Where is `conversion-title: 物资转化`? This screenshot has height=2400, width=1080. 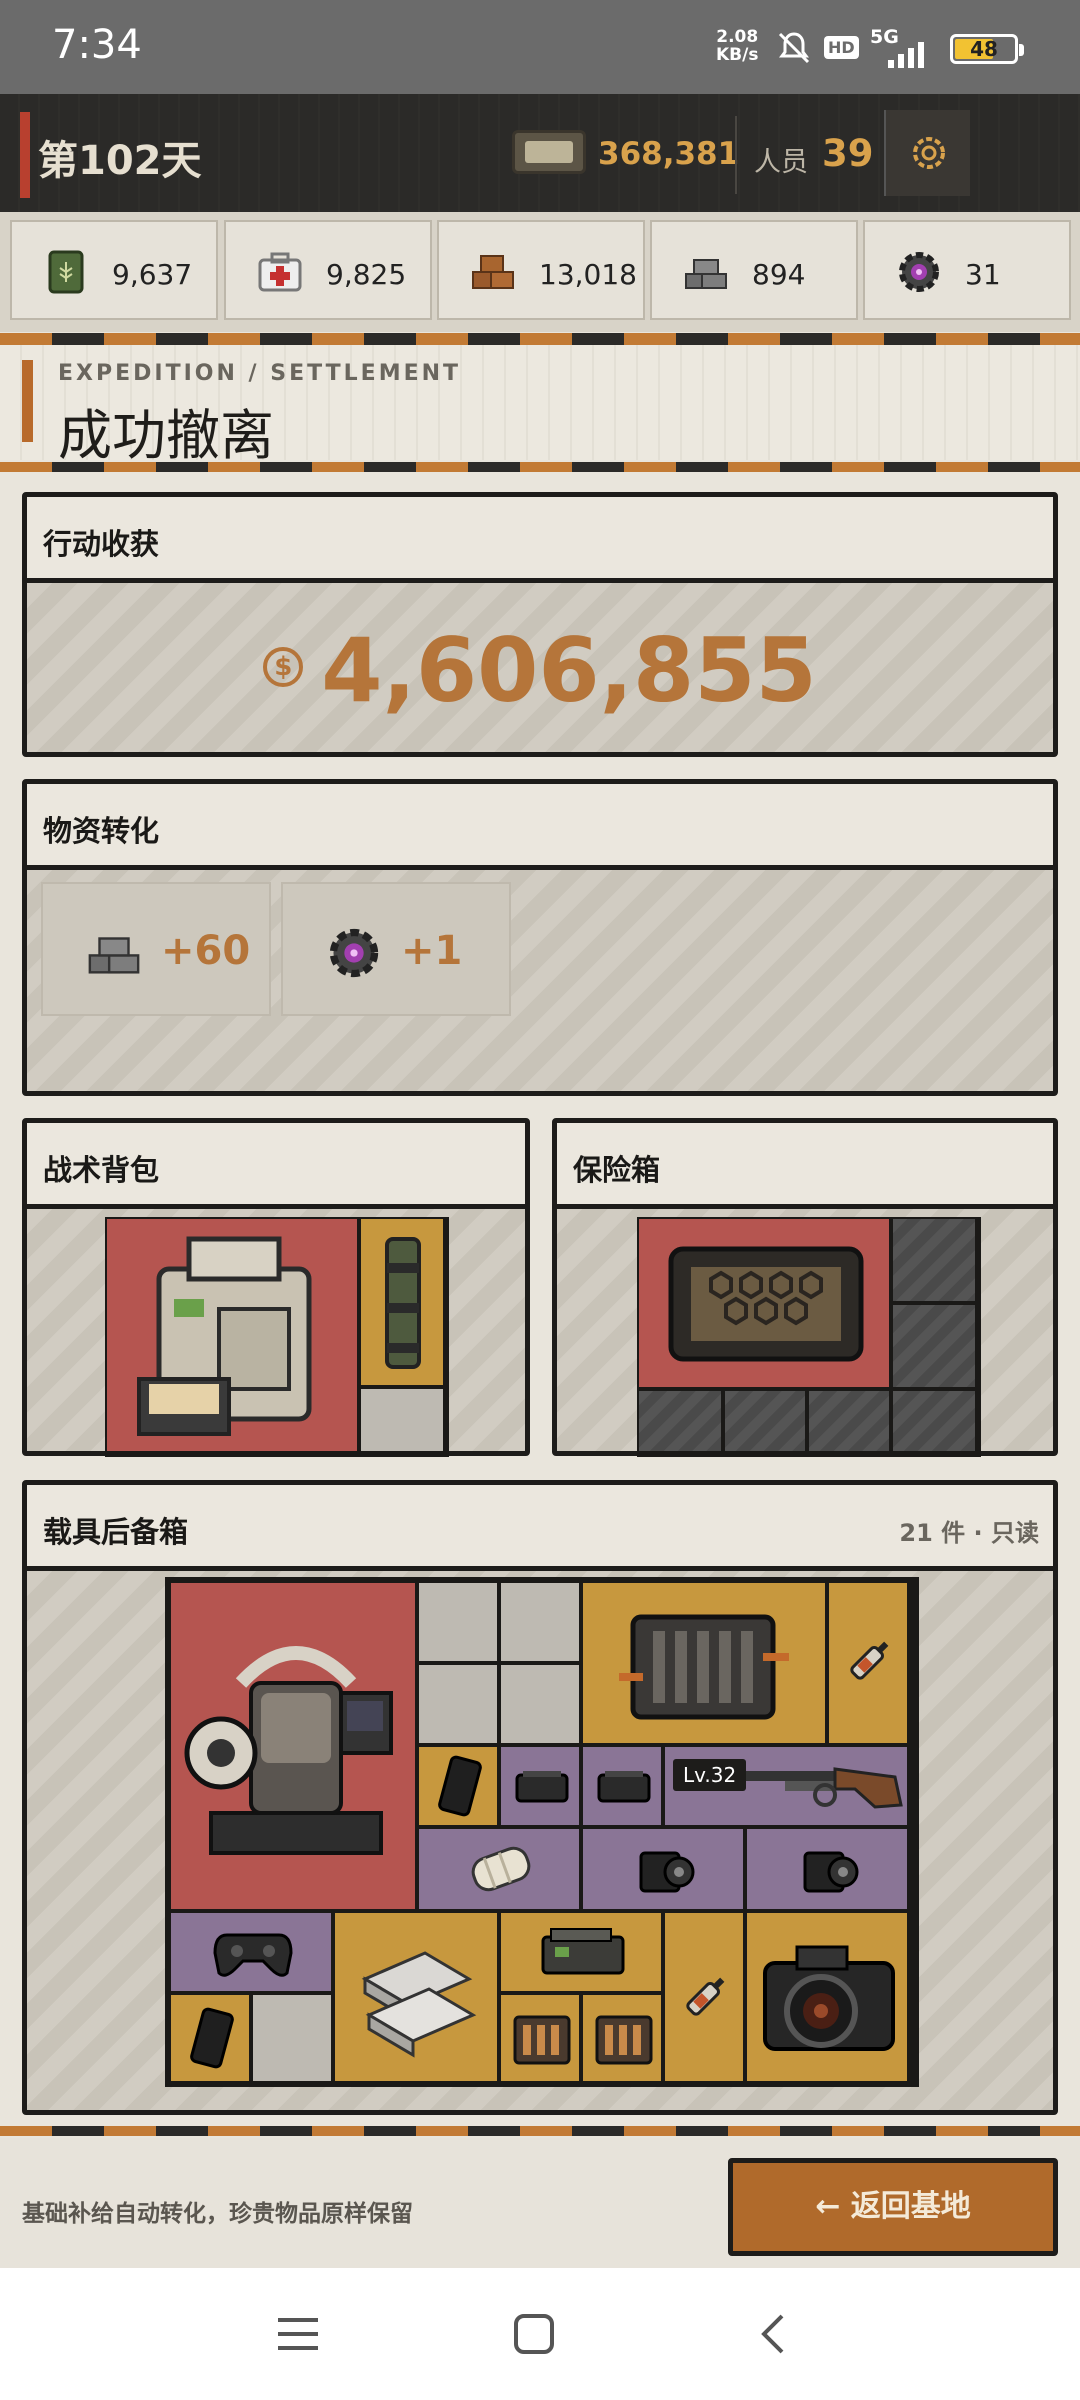
conversion-title: 物资转化 is located at coordinates (101, 831).